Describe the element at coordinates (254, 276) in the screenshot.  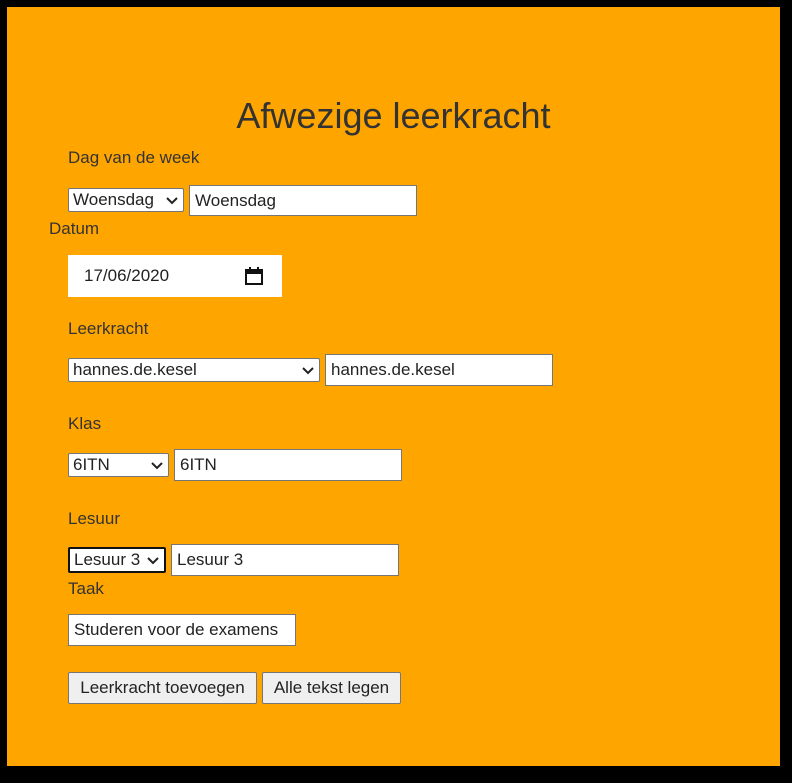
I see `calendar-icon` at that location.